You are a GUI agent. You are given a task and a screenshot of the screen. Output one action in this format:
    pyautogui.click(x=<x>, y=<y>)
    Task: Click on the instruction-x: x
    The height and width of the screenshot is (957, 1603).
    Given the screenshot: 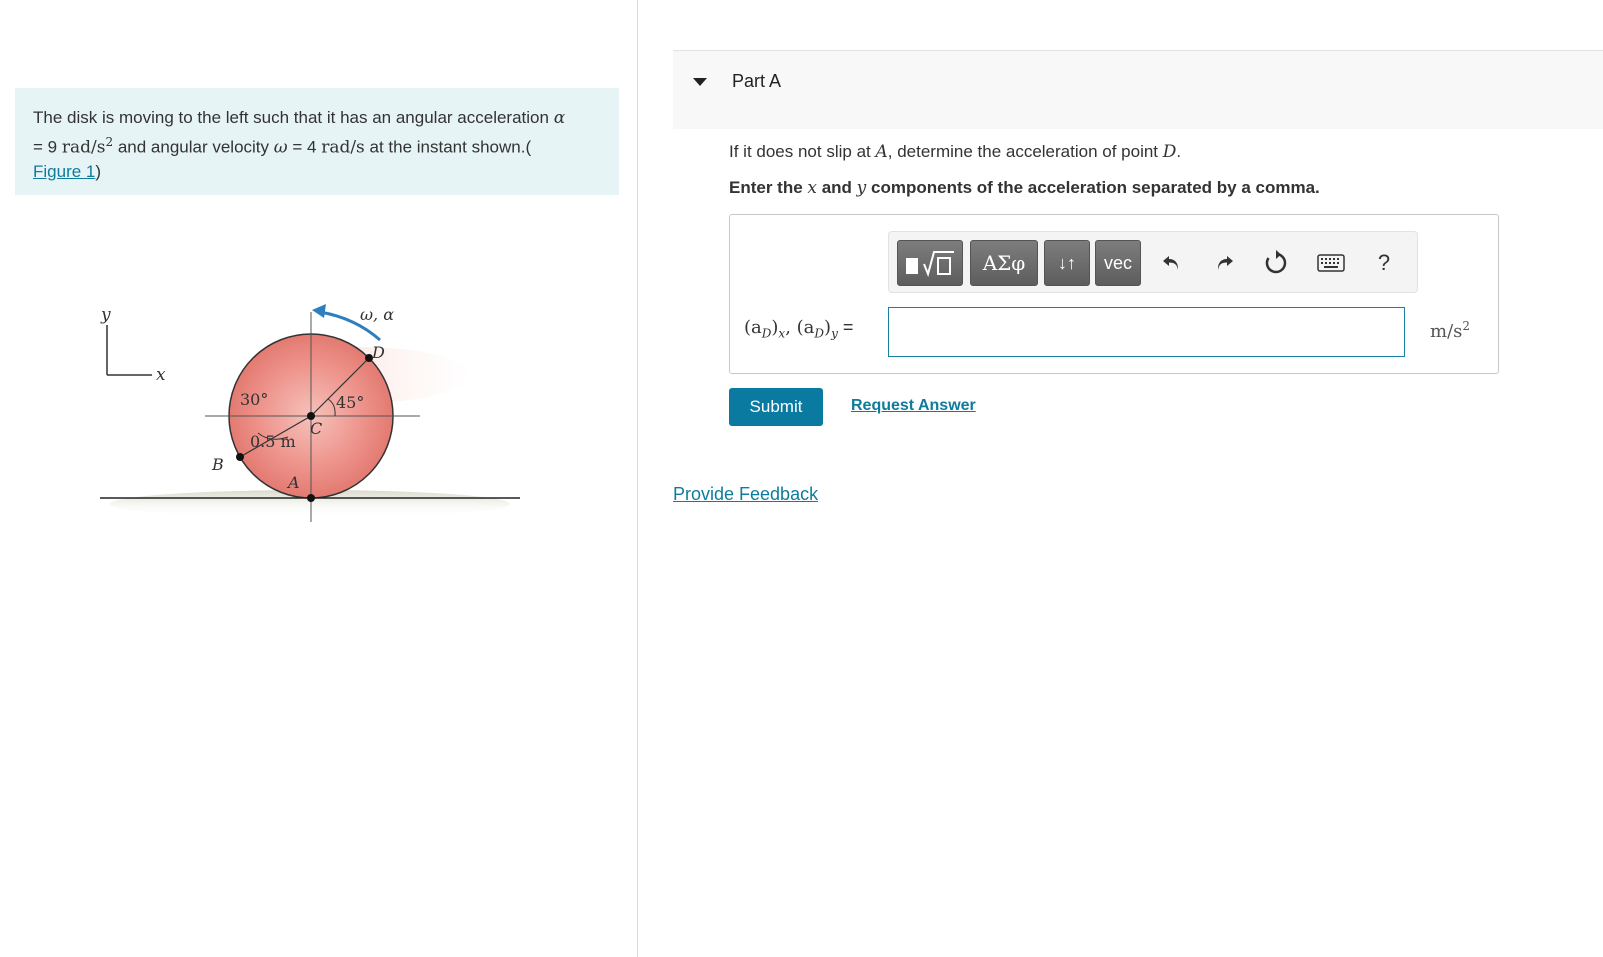 What is the action you would take?
    pyautogui.click(x=812, y=188)
    